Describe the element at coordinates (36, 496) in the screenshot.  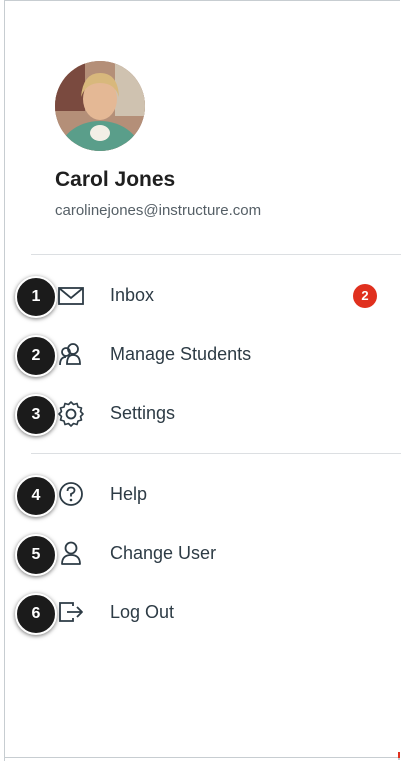
I see `callout-marker: 4` at that location.